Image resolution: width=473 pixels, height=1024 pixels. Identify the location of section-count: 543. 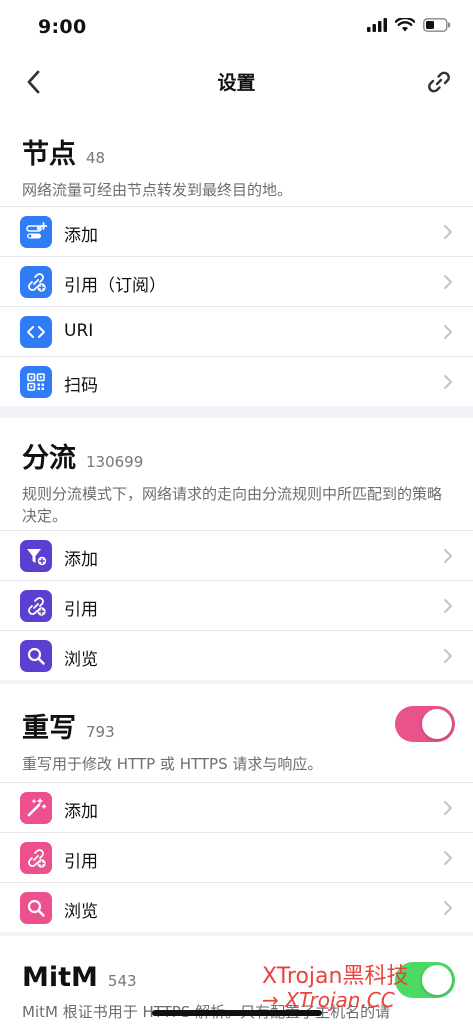
(122, 981).